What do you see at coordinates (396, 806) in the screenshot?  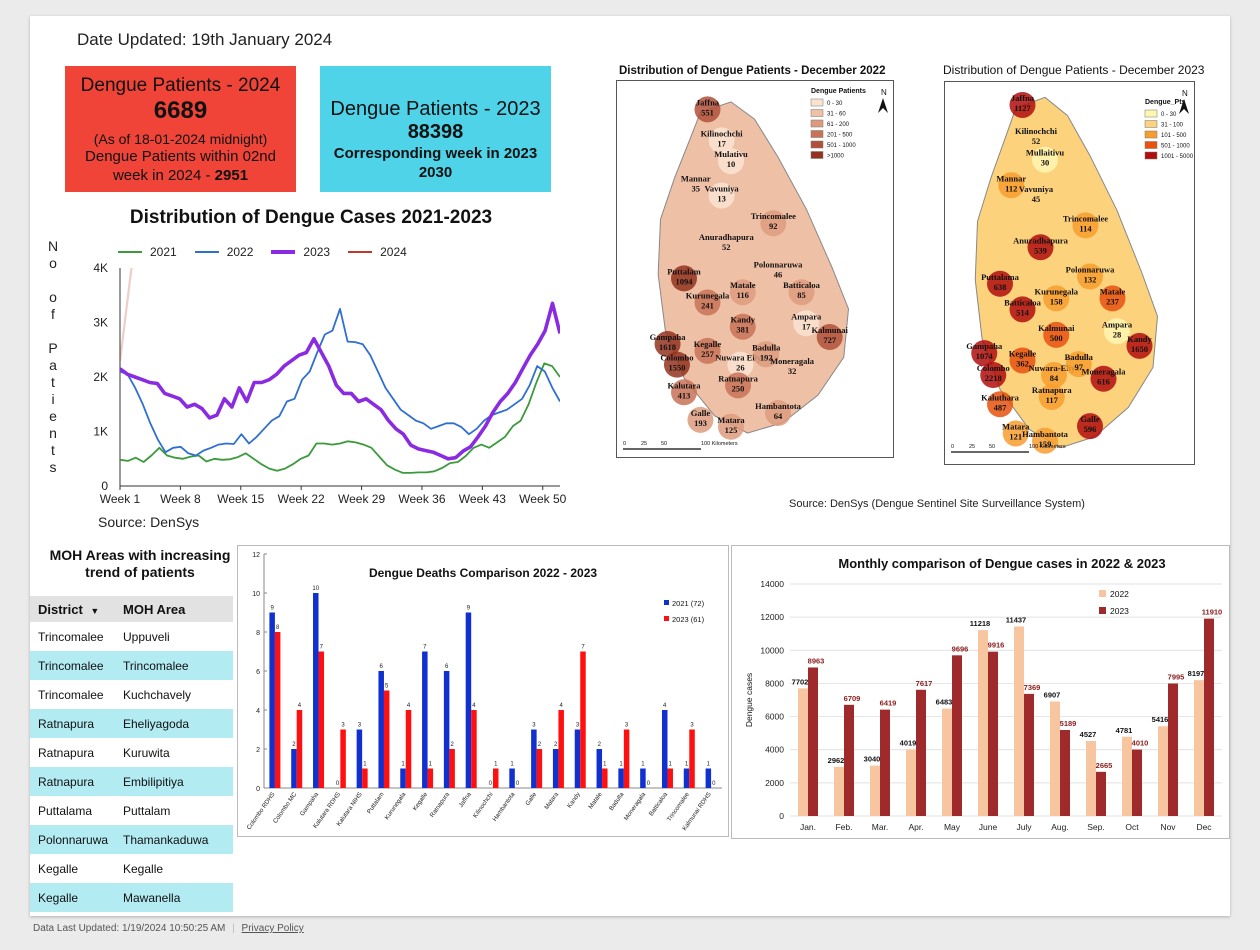 I see `category-label: Kurunegala` at bounding box center [396, 806].